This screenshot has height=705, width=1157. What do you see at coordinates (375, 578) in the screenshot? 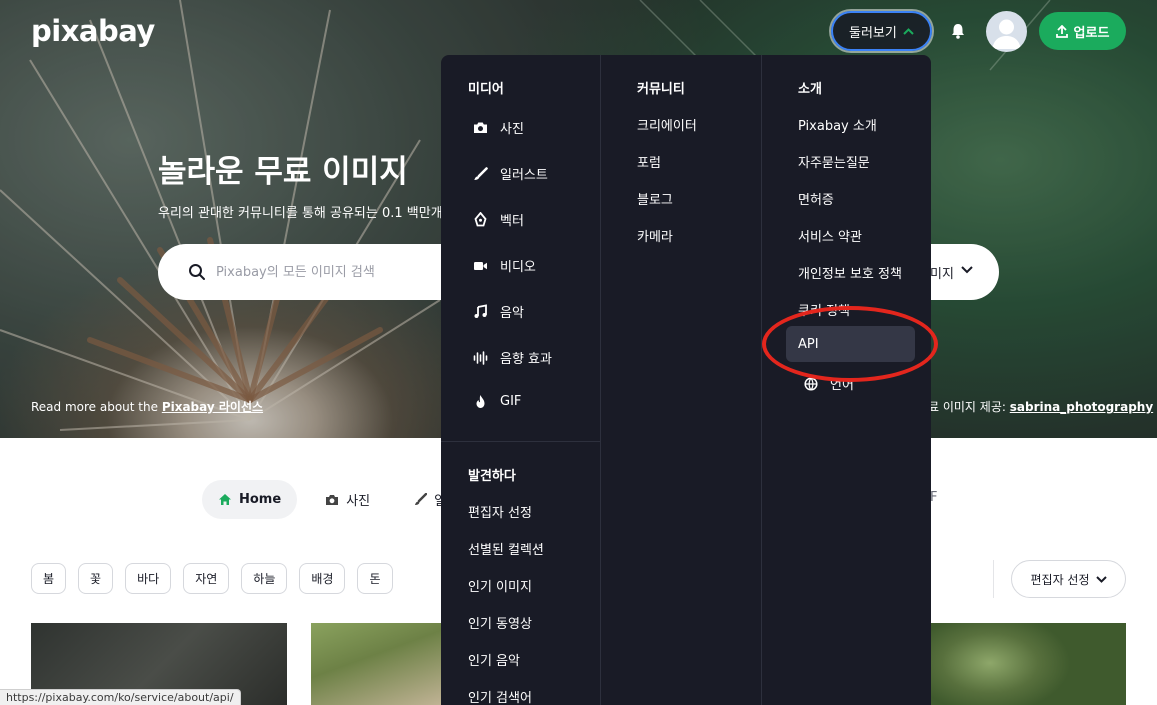
I see `tag-chip: 돈` at bounding box center [375, 578].